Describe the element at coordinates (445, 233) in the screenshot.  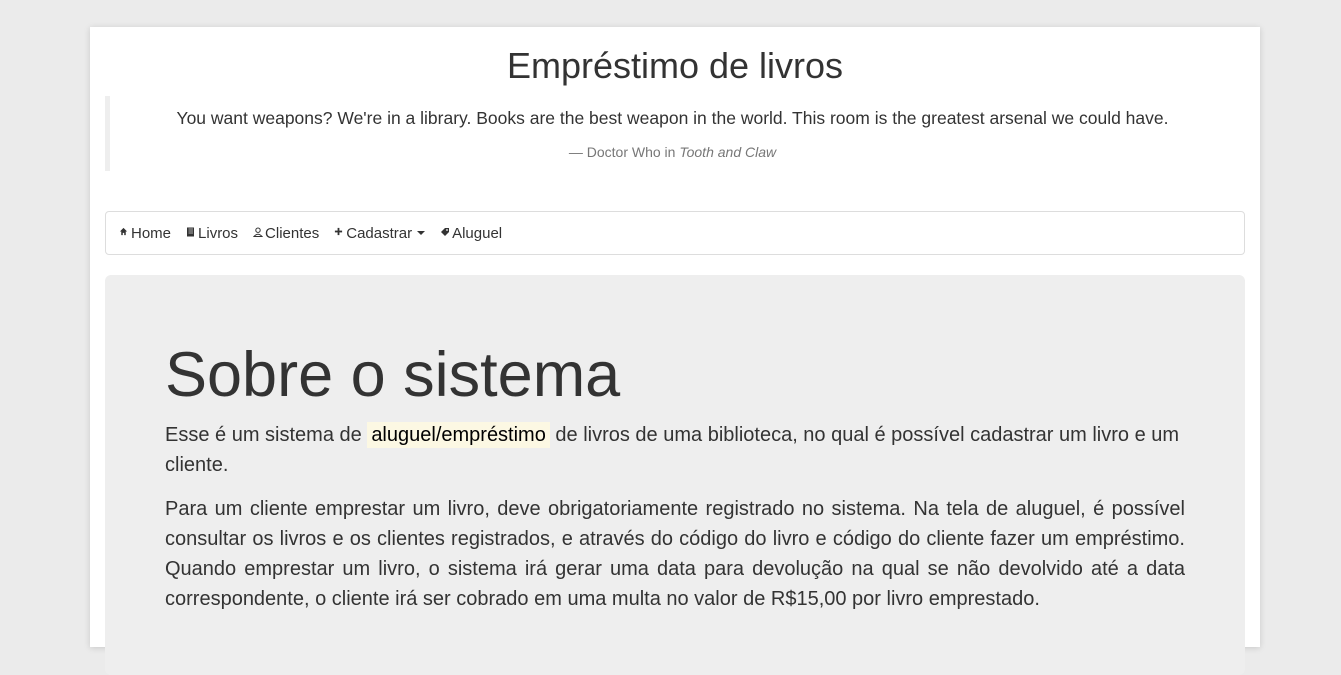
I see `tag-icon` at that location.